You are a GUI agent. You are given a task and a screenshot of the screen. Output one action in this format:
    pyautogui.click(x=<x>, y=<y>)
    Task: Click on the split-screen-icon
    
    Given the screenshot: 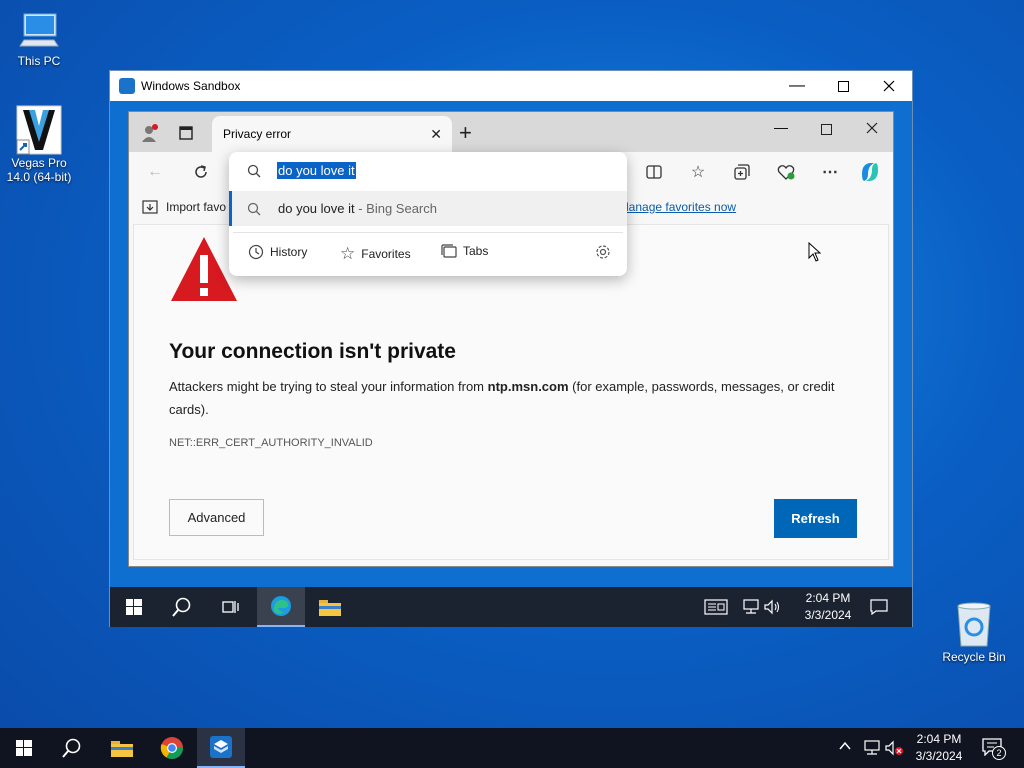 What is the action you would take?
    pyautogui.click(x=654, y=172)
    